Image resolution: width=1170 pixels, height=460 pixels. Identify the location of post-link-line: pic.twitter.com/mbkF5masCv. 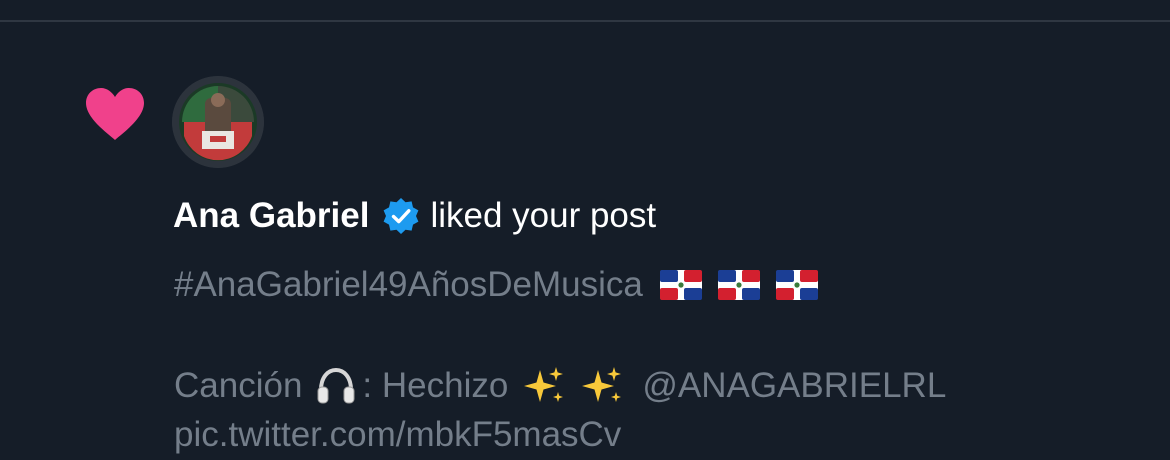
(397, 435).